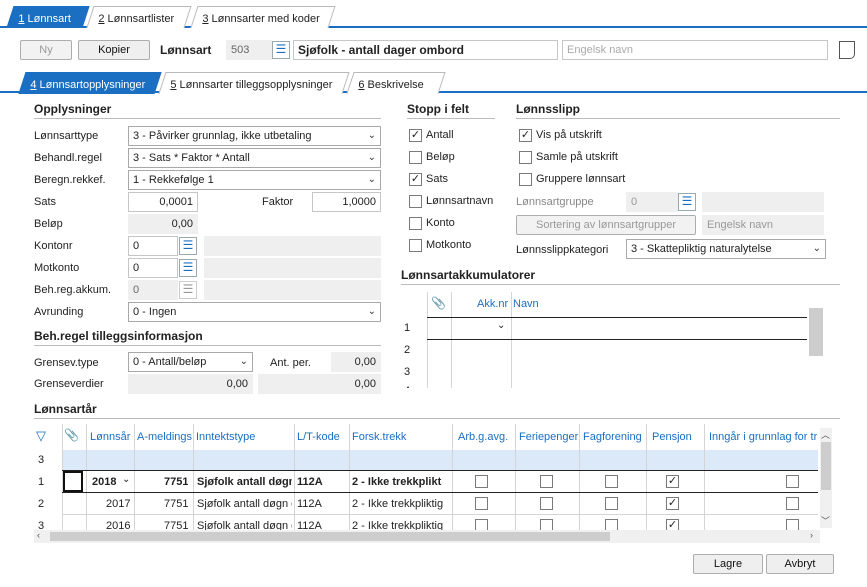  What do you see at coordinates (254, 83) in the screenshot?
I see `tab-tilleggsopplysninger: 5 Lønnsarter tilleggsopplysninger` at bounding box center [254, 83].